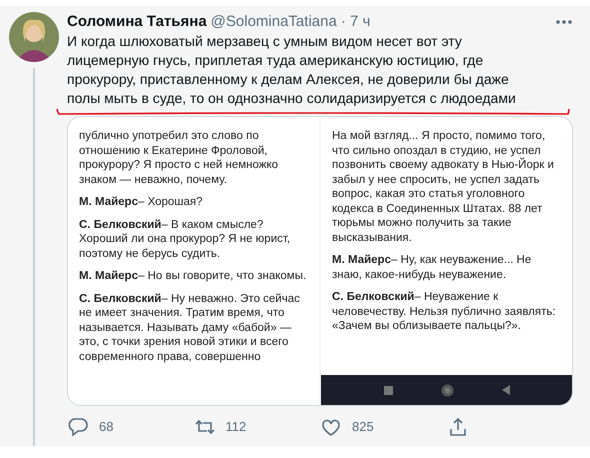 This screenshot has height=458, width=590. Describe the element at coordinates (273, 22) in the screenshot. I see `author-handle: @SolominaTatiana` at that location.